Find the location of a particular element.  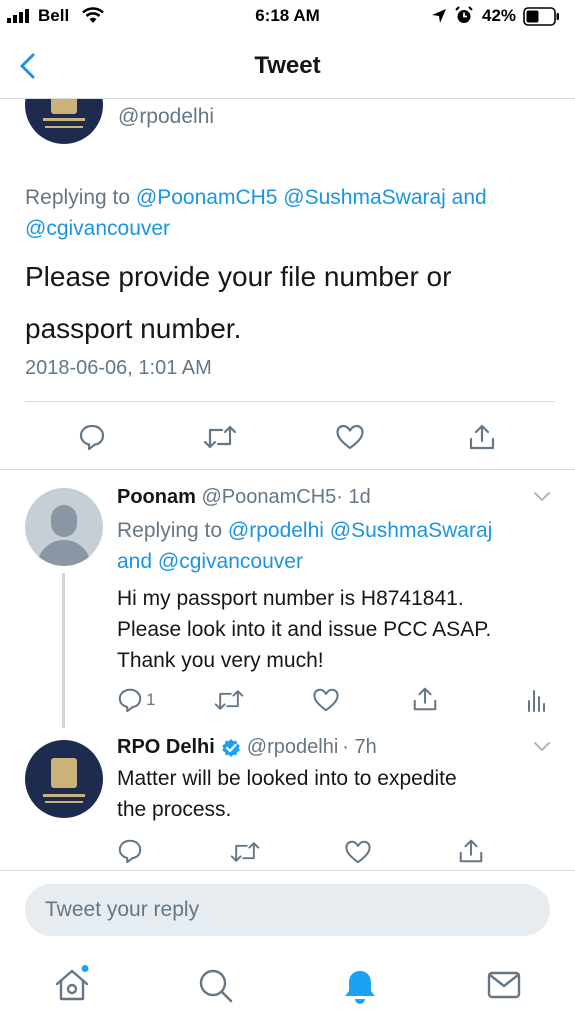

display-name: RPO Delhi is located at coordinates (166, 747).